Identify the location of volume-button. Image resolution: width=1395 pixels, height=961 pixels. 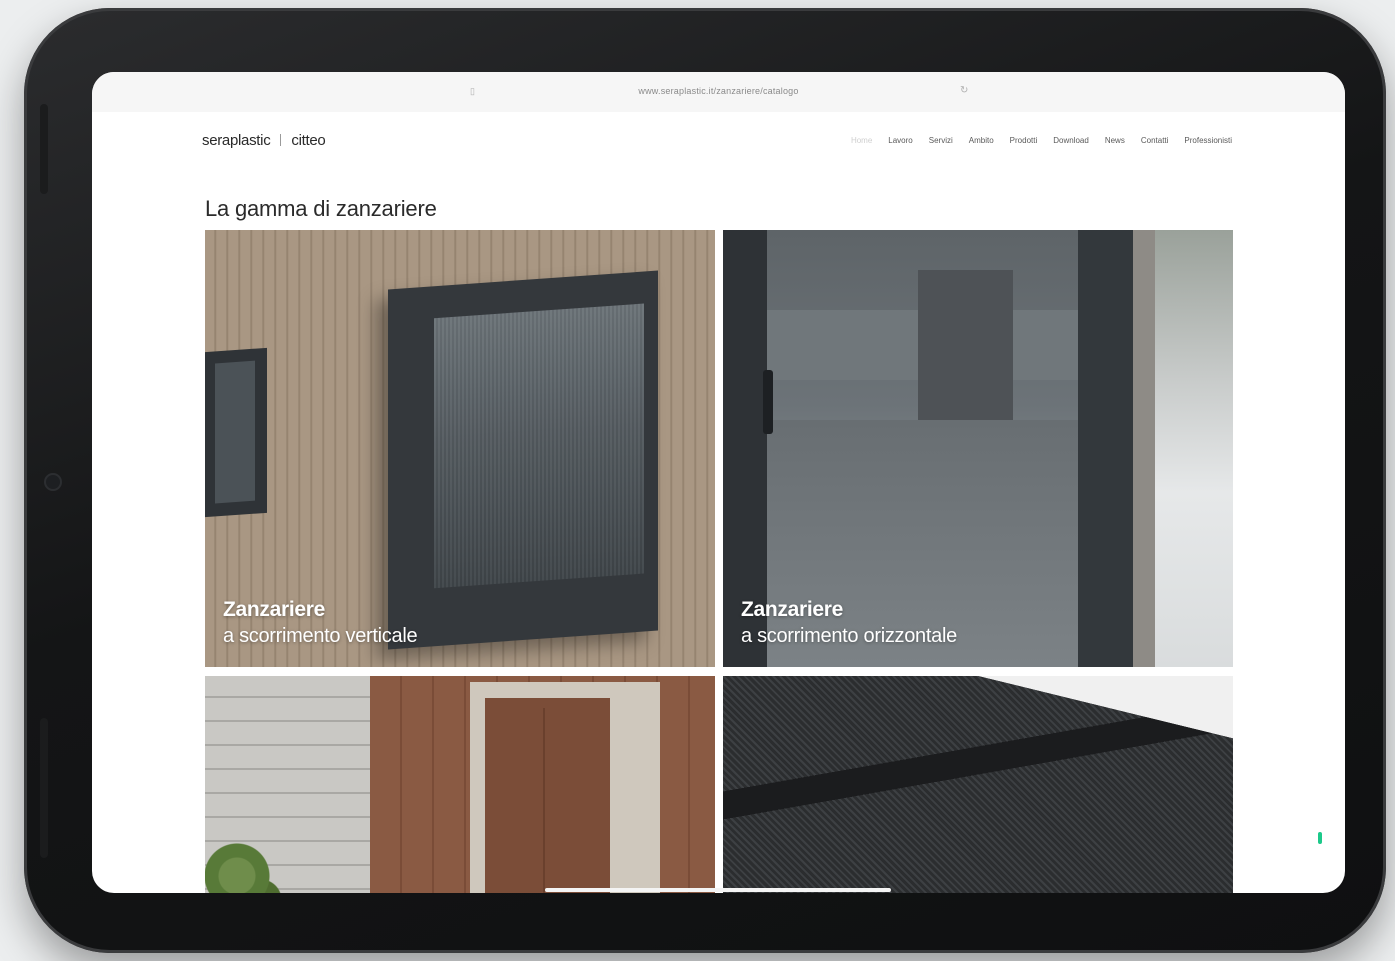
(44, 149).